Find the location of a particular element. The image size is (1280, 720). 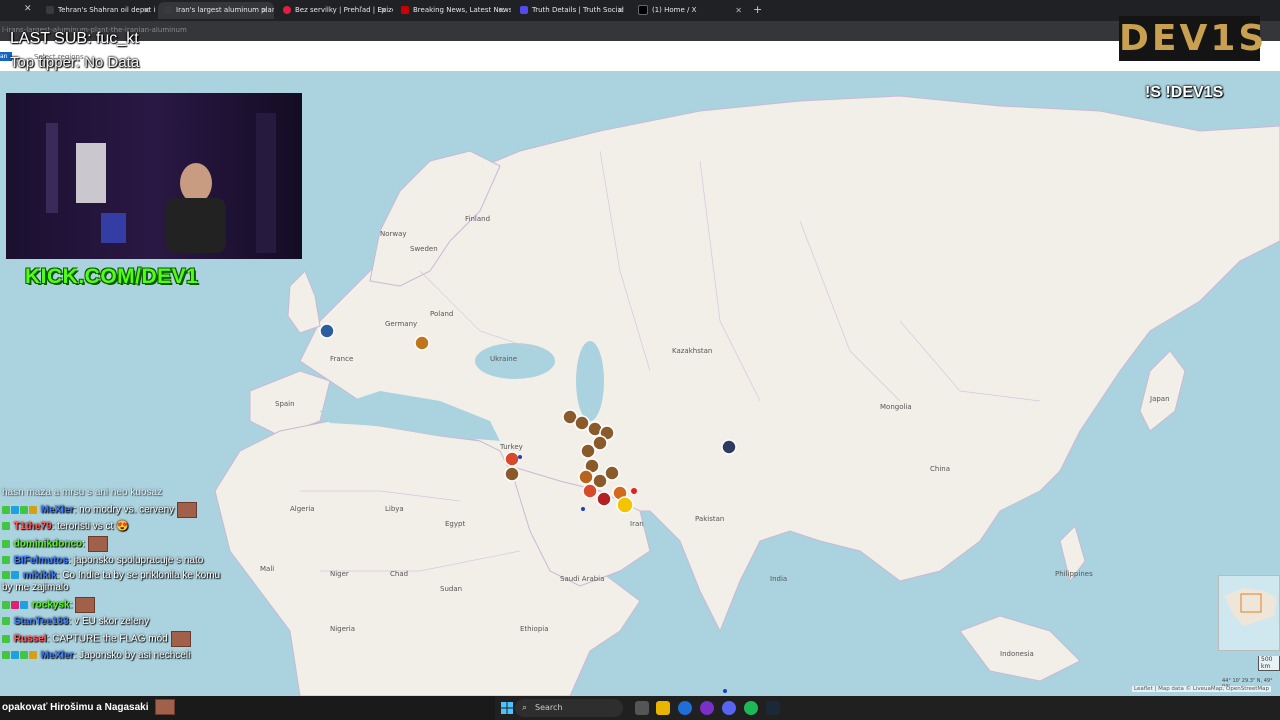

map-label: Nigeria is located at coordinates (342, 629).